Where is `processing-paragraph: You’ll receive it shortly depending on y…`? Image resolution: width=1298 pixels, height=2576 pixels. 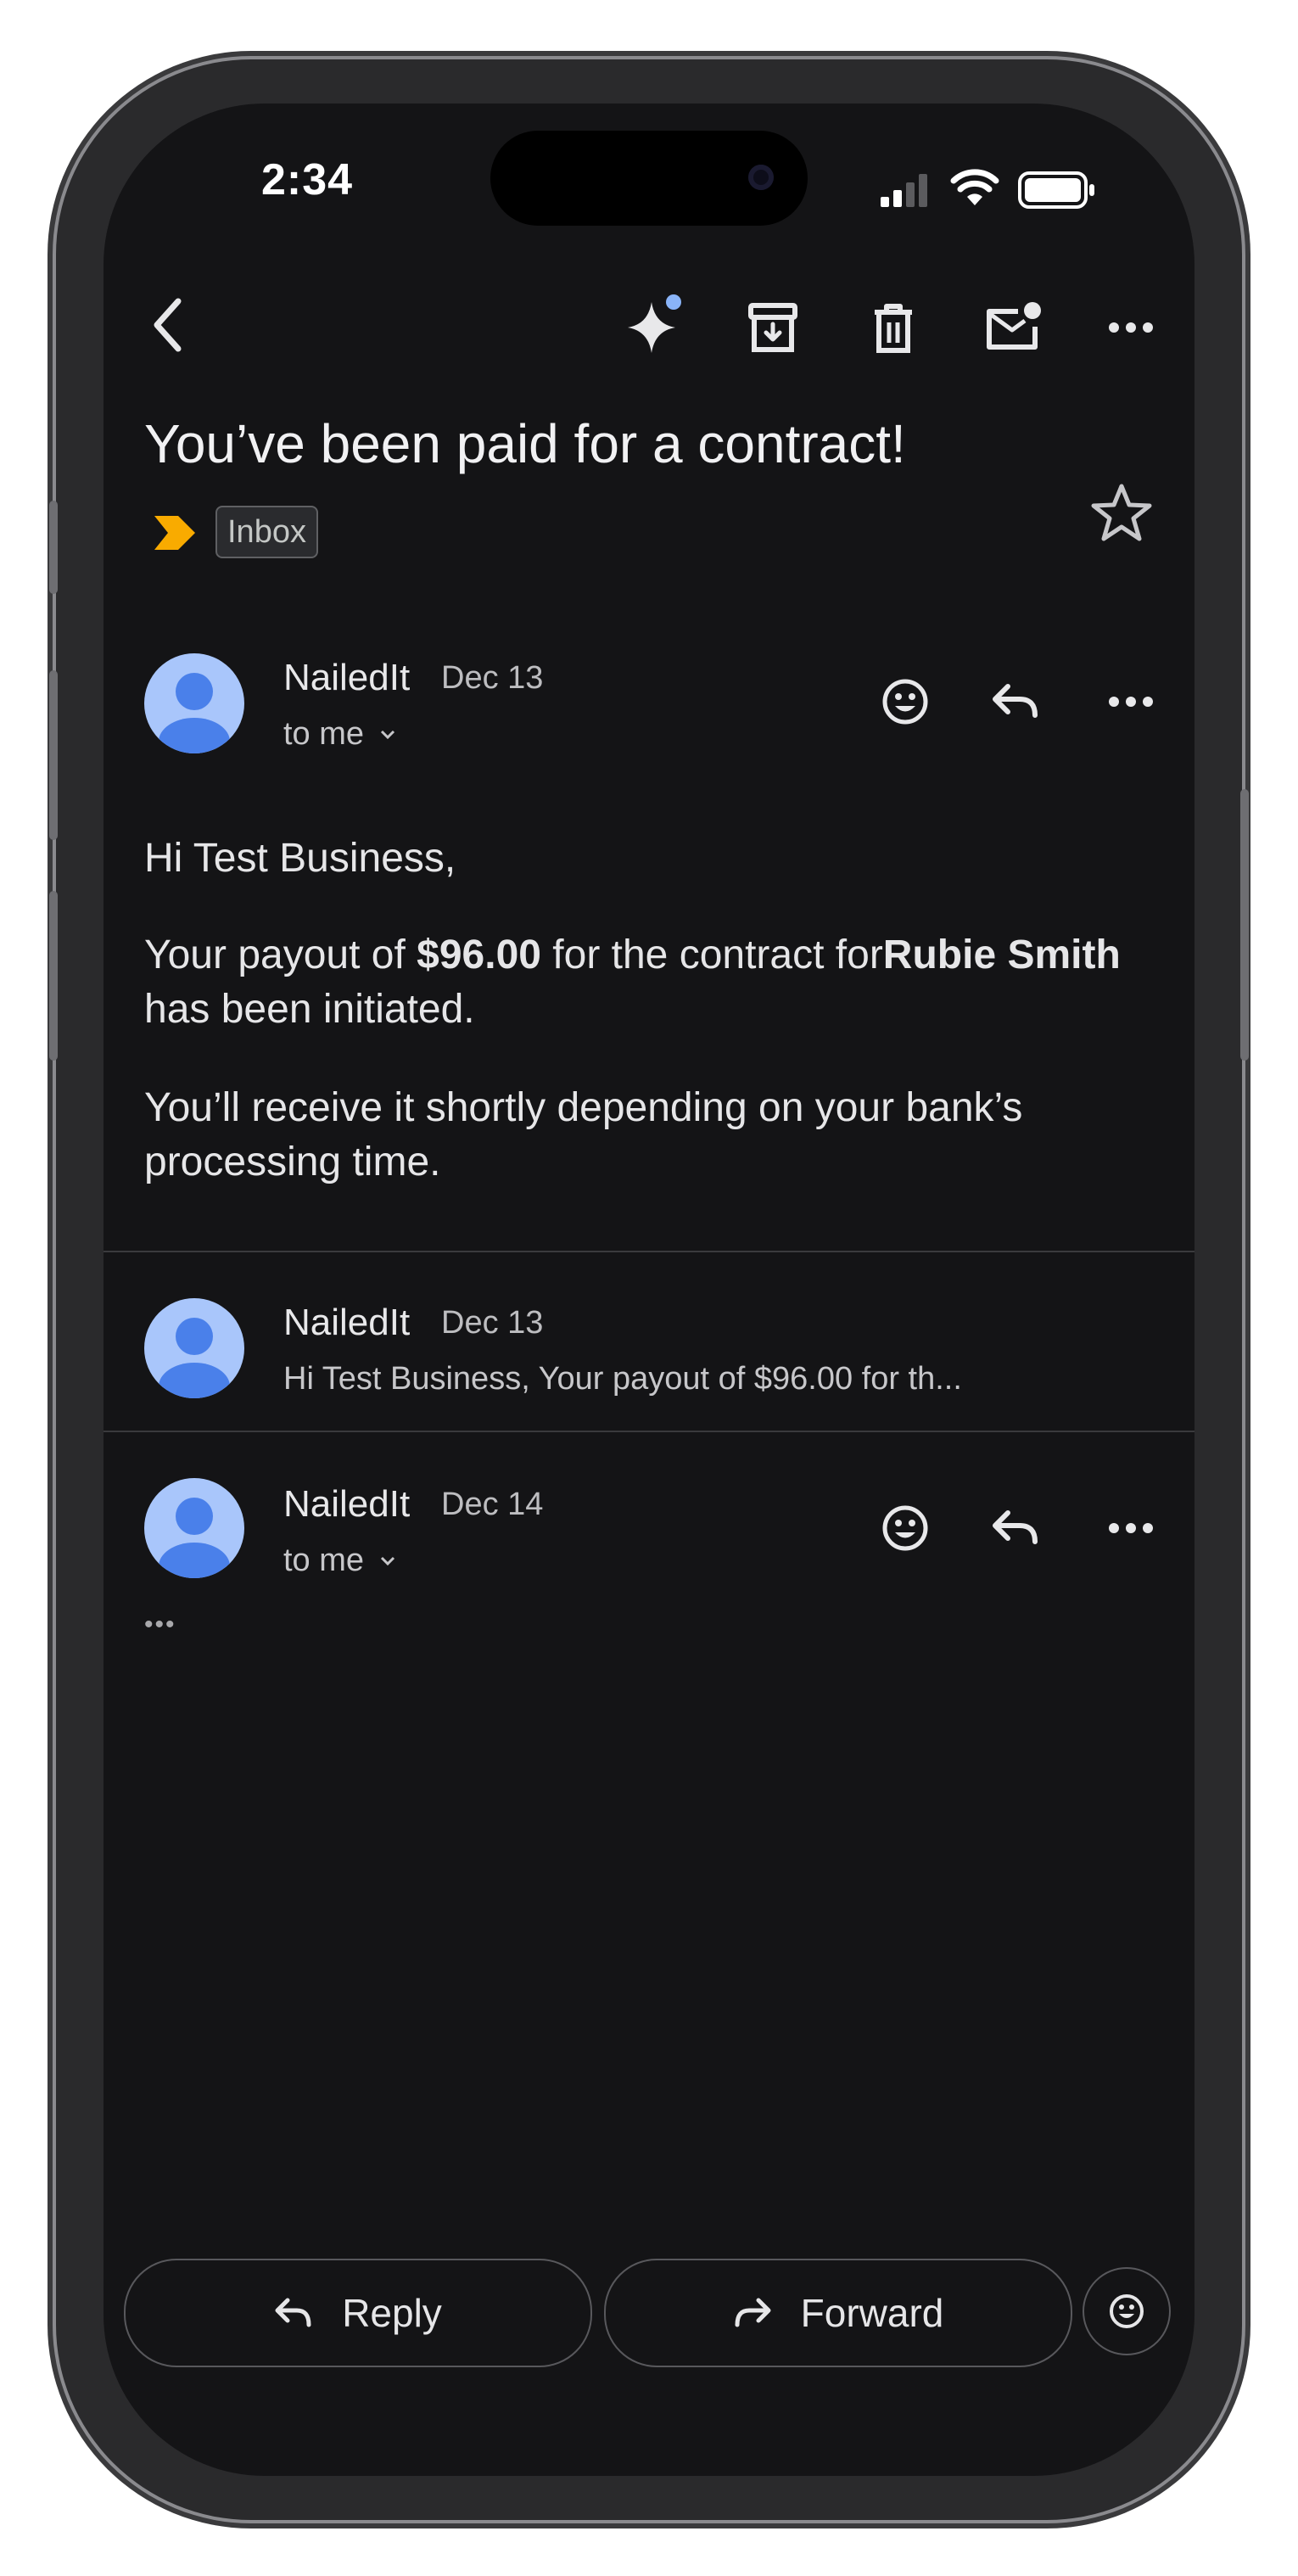
processing-paragraph: You’ll receive it shortly depending on y… is located at coordinates (583, 1134).